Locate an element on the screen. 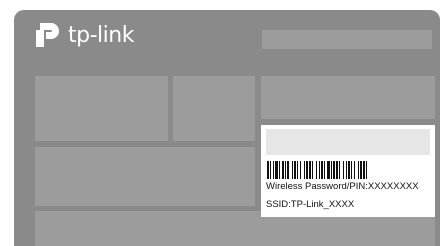 The height and width of the screenshot is (246, 443). brand-logo: tp-link is located at coordinates (84, 35).